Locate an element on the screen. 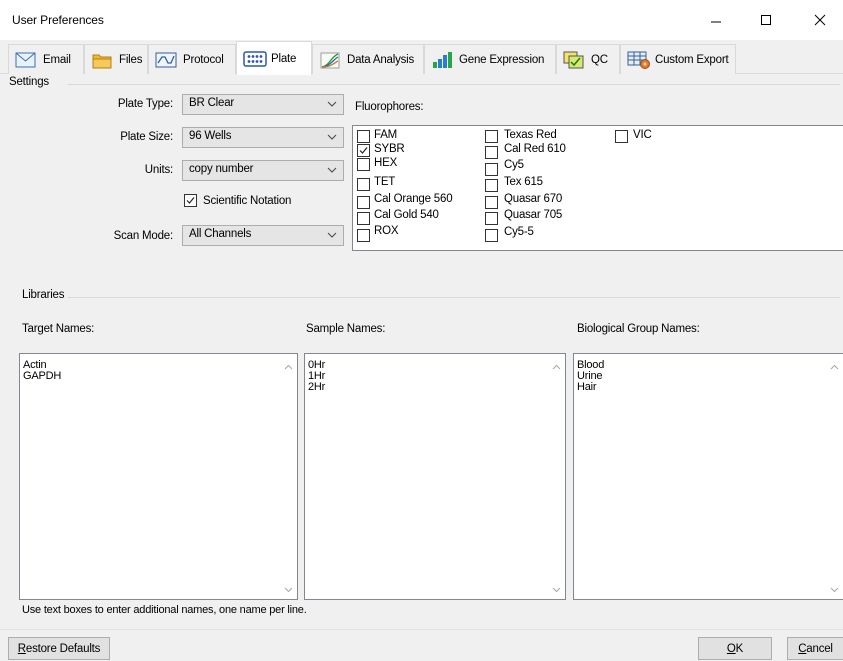 This screenshot has width=843, height=661. target-names-textbox: Actin GAPDH is located at coordinates (158, 476).